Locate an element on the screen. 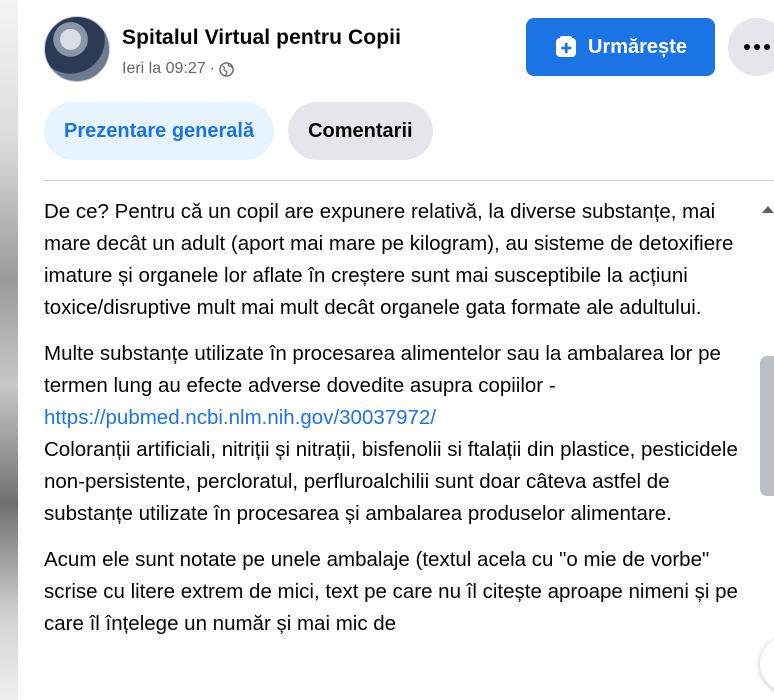 This screenshot has width=774, height=700. background-strip is located at coordinates (9, 350).